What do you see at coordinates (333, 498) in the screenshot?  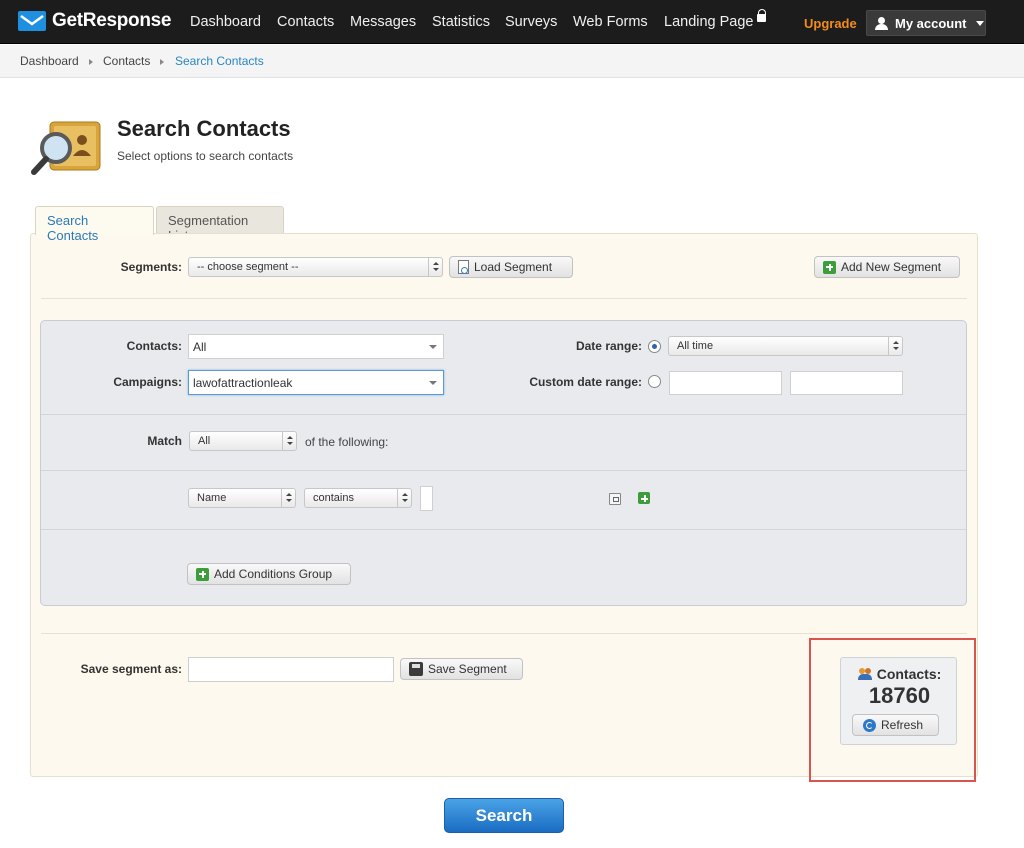 I see `condition-operator-value: contains` at bounding box center [333, 498].